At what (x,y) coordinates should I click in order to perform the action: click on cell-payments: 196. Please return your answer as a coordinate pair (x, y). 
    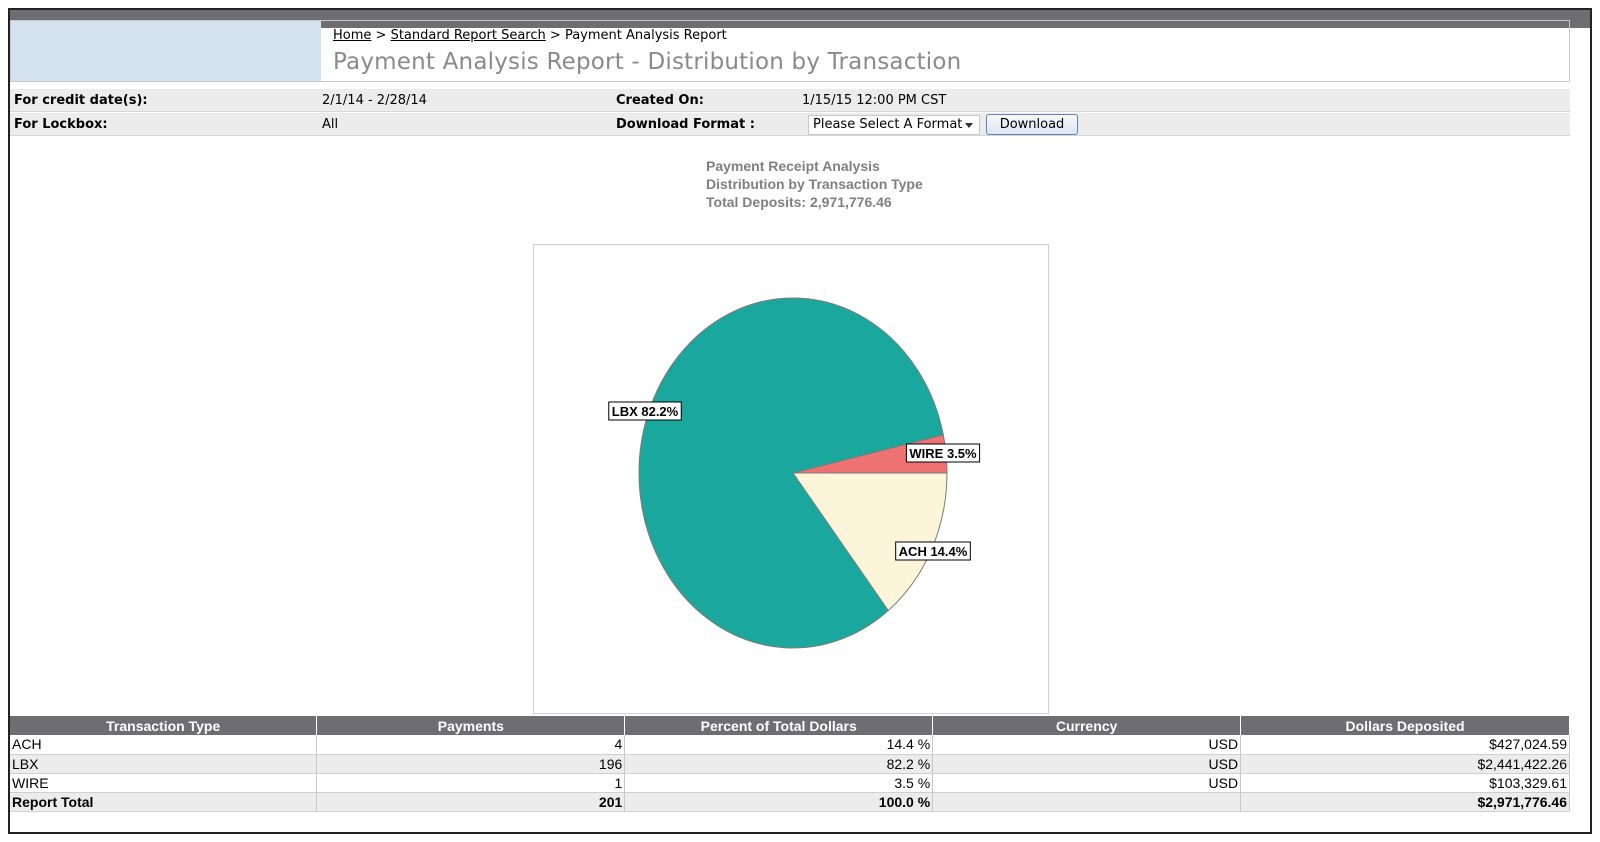
    Looking at the image, I should click on (471, 764).